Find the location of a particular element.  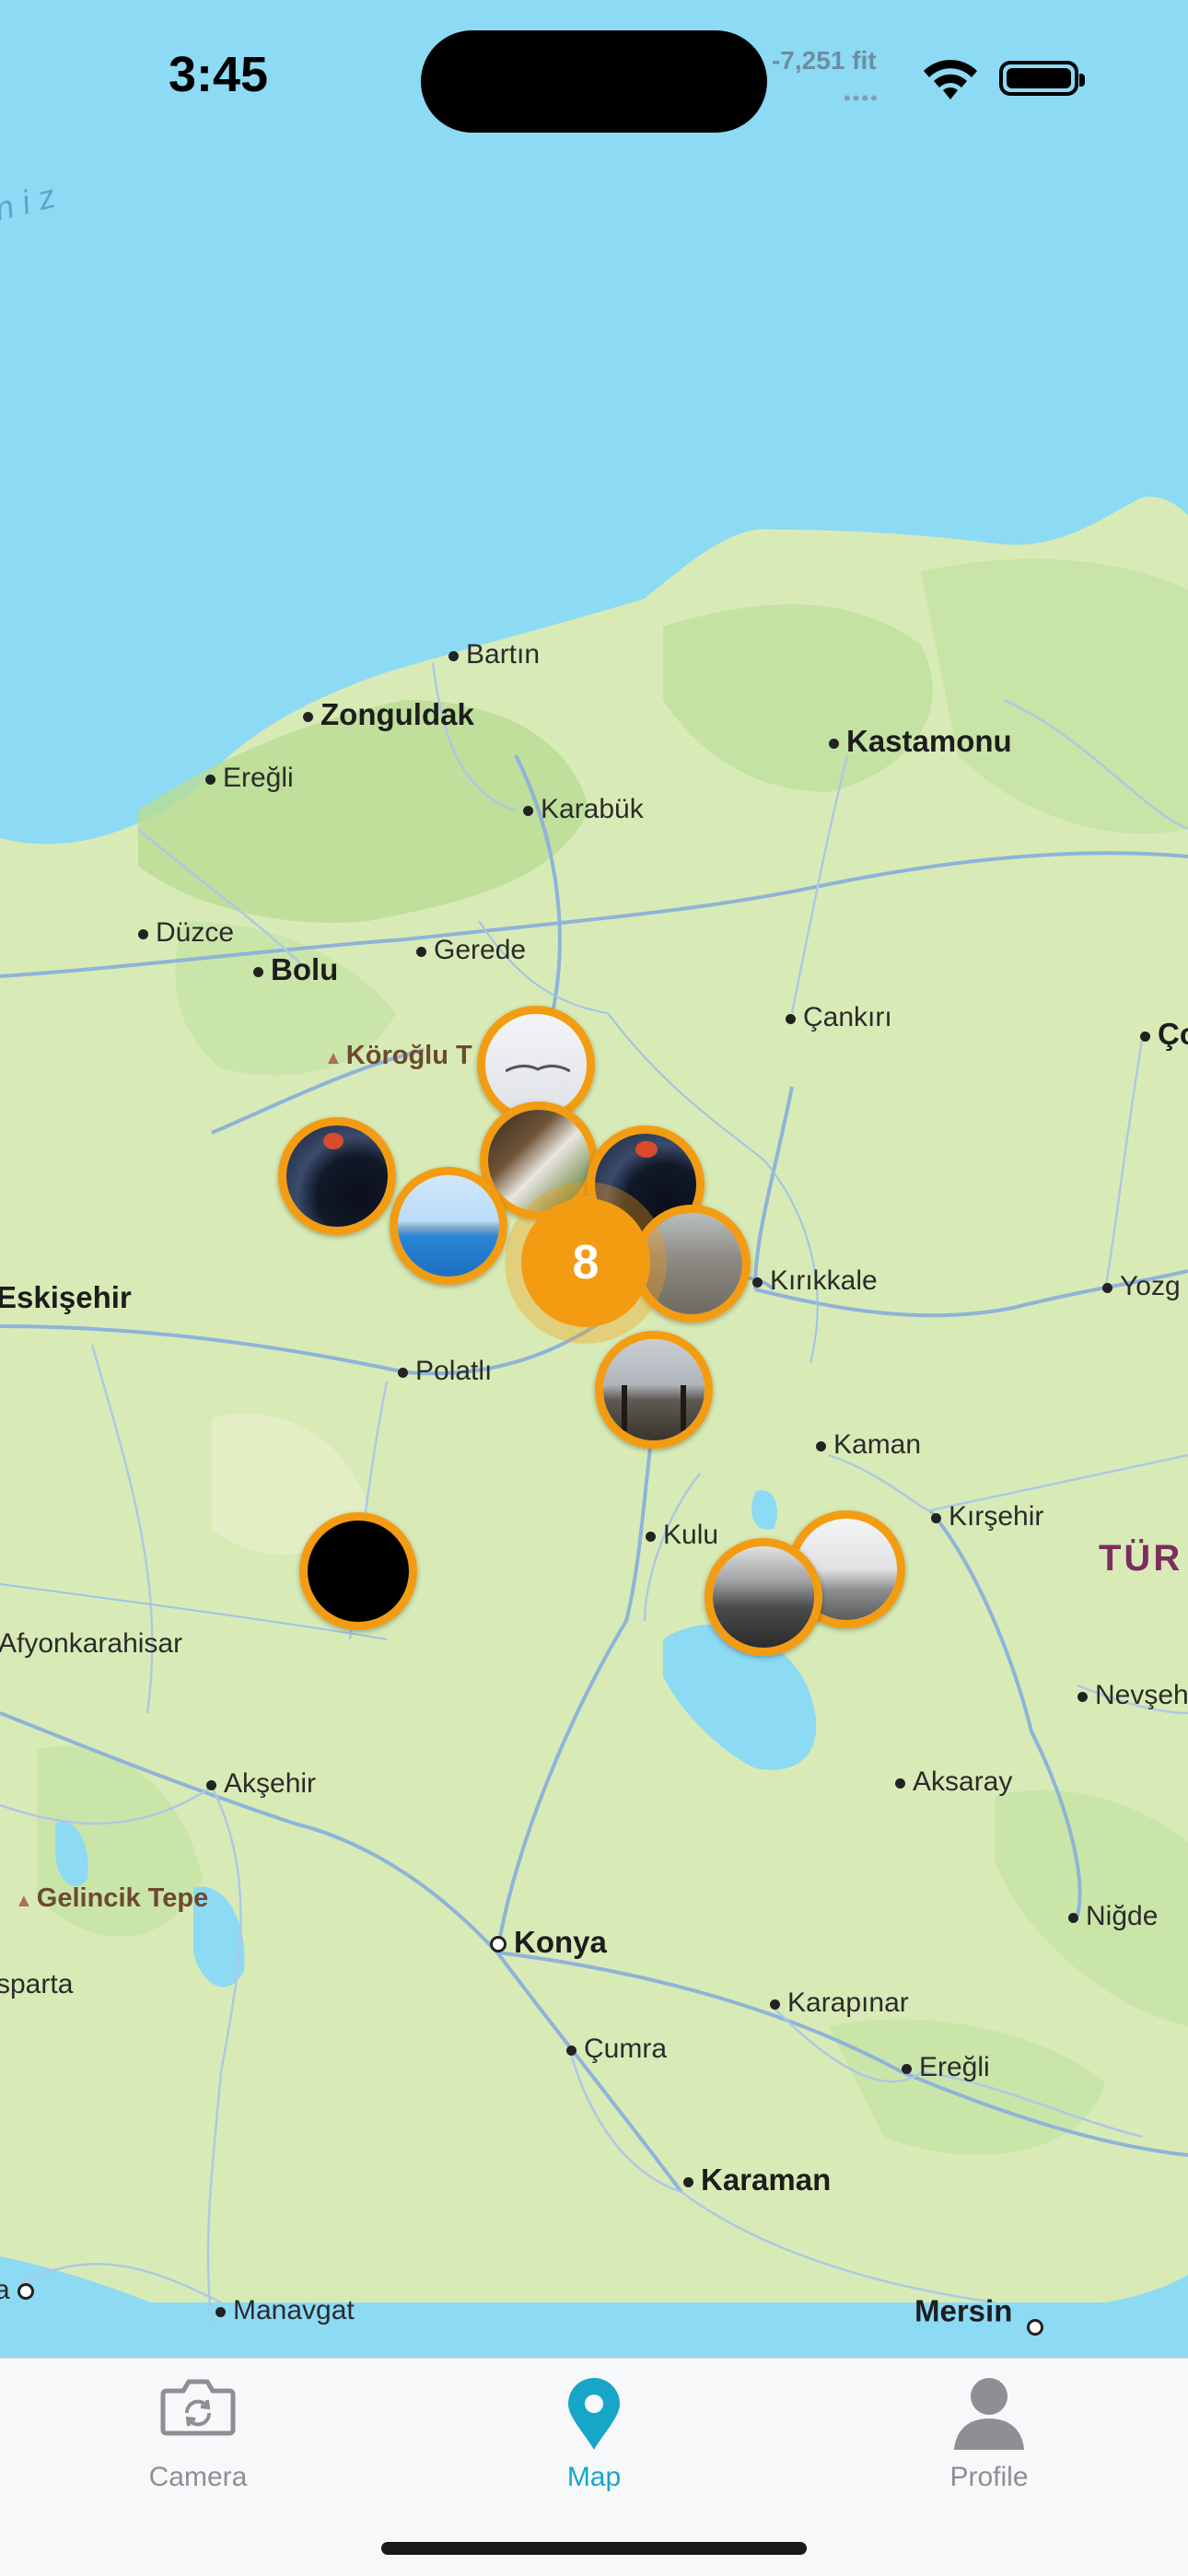

bird-icon is located at coordinates (538, 1069).